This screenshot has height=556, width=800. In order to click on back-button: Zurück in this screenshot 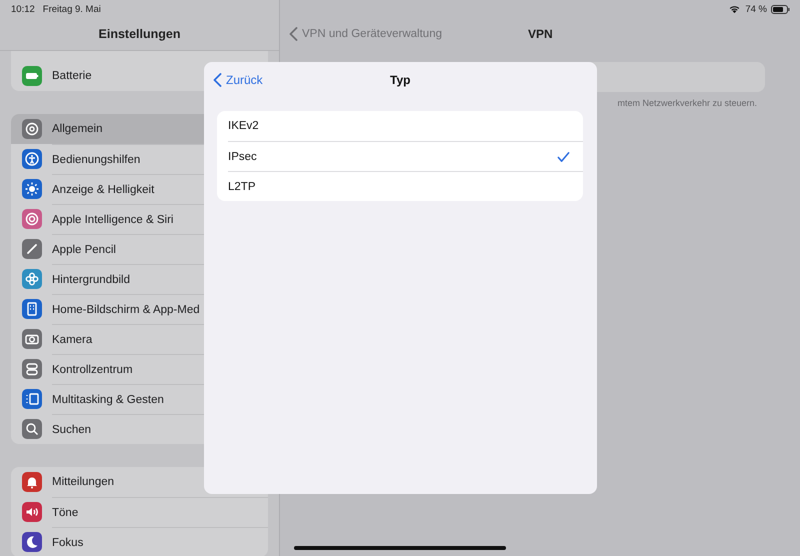, I will do `click(238, 80)`.